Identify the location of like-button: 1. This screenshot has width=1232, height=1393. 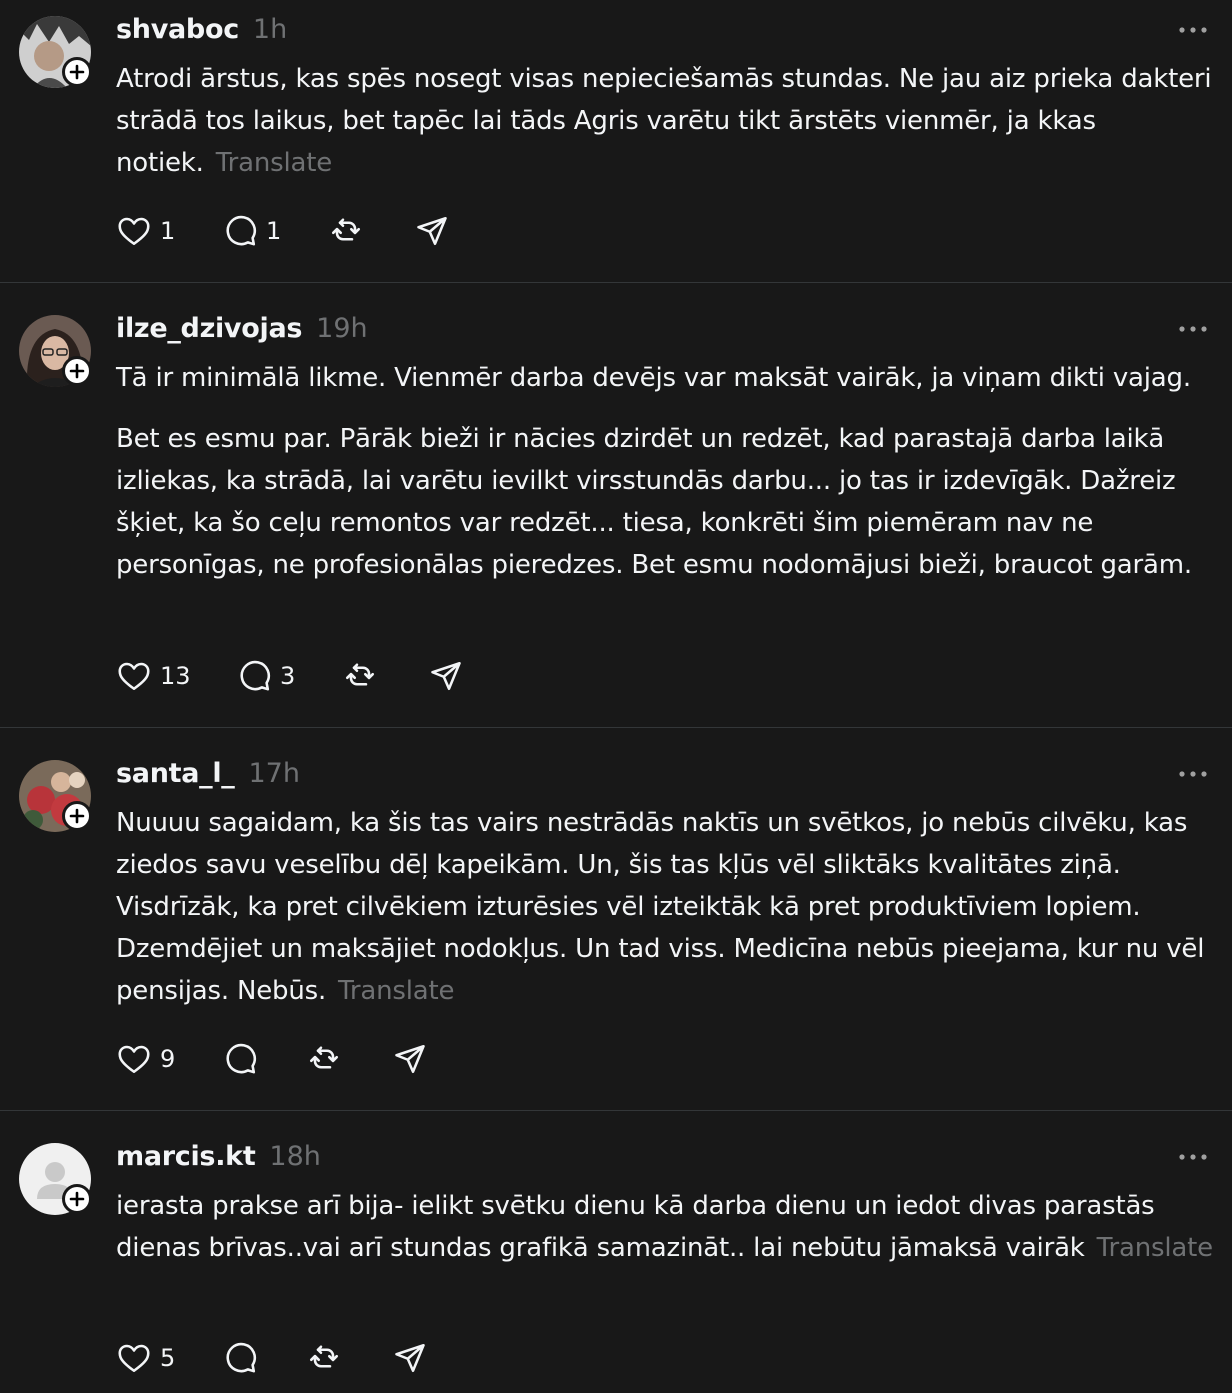
(145, 231).